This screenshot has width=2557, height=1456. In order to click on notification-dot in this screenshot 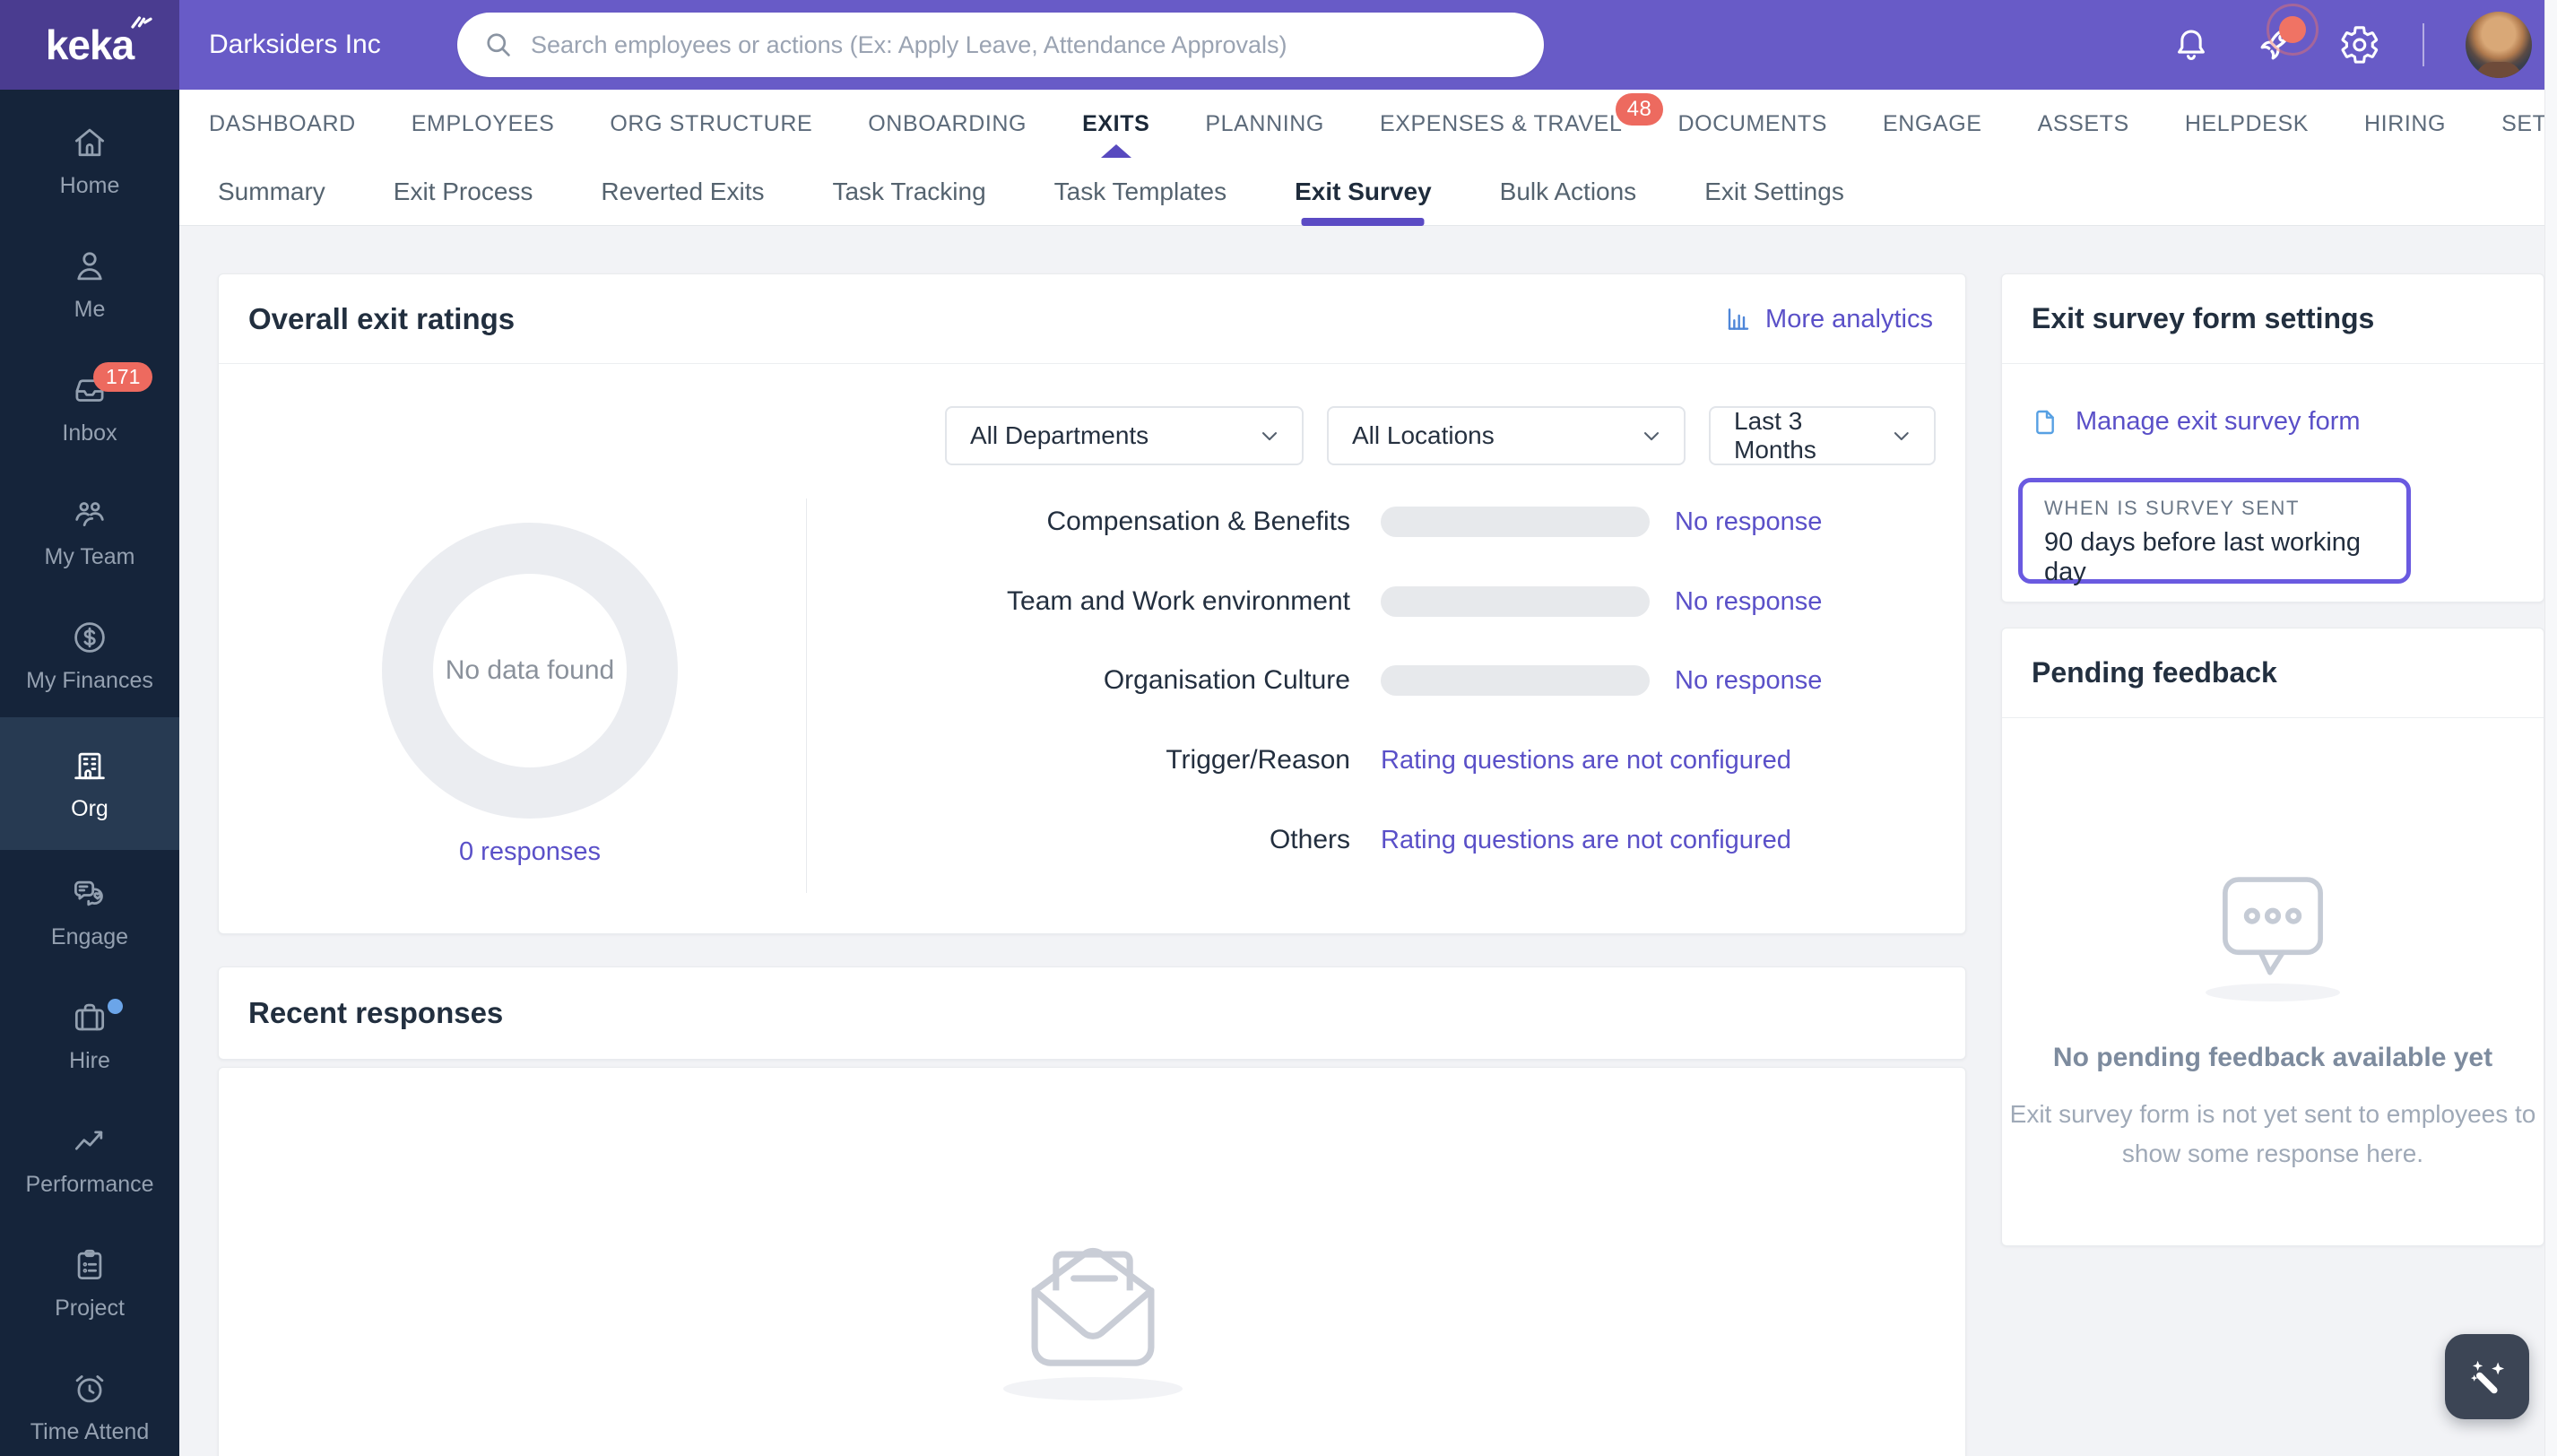, I will do `click(2292, 29)`.